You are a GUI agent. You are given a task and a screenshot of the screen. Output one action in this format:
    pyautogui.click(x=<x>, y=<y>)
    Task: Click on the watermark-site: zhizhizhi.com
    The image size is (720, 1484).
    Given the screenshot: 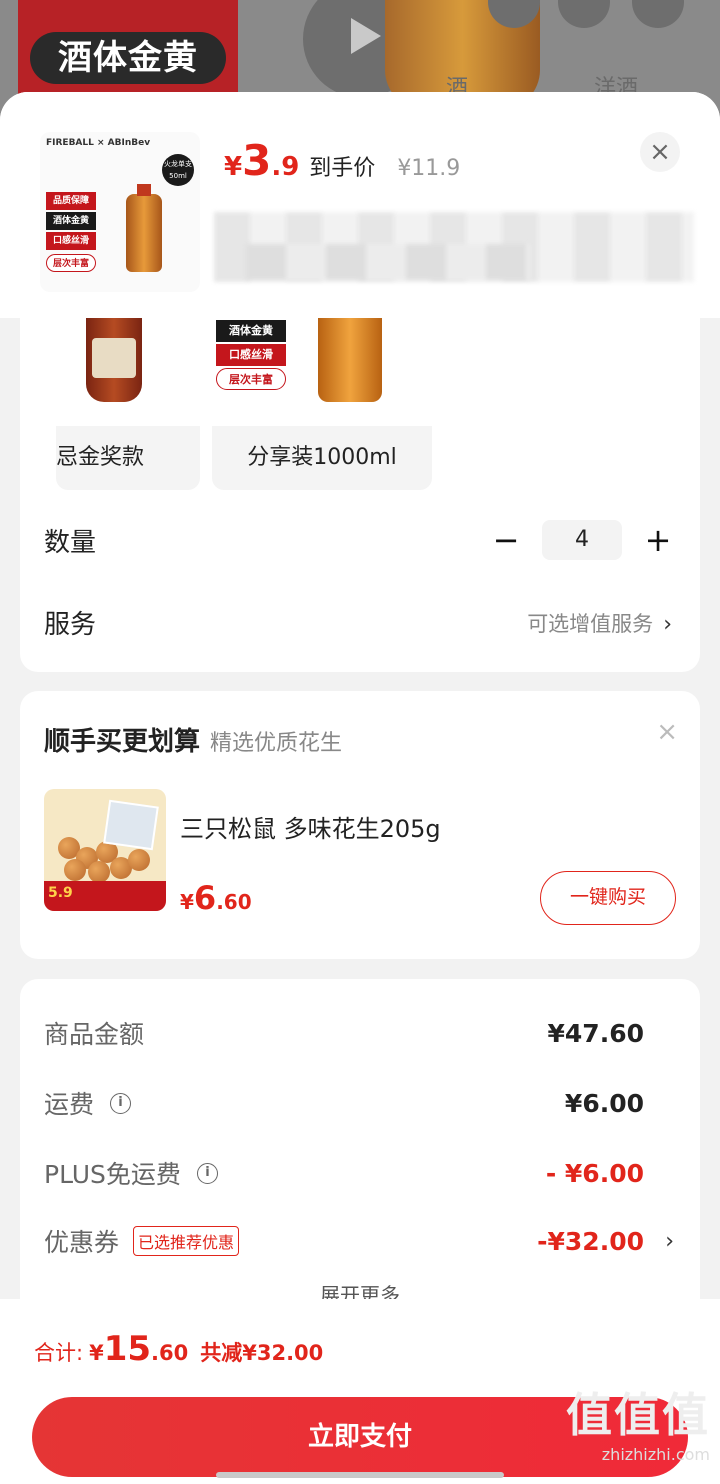 What is the action you would take?
    pyautogui.click(x=655, y=1454)
    